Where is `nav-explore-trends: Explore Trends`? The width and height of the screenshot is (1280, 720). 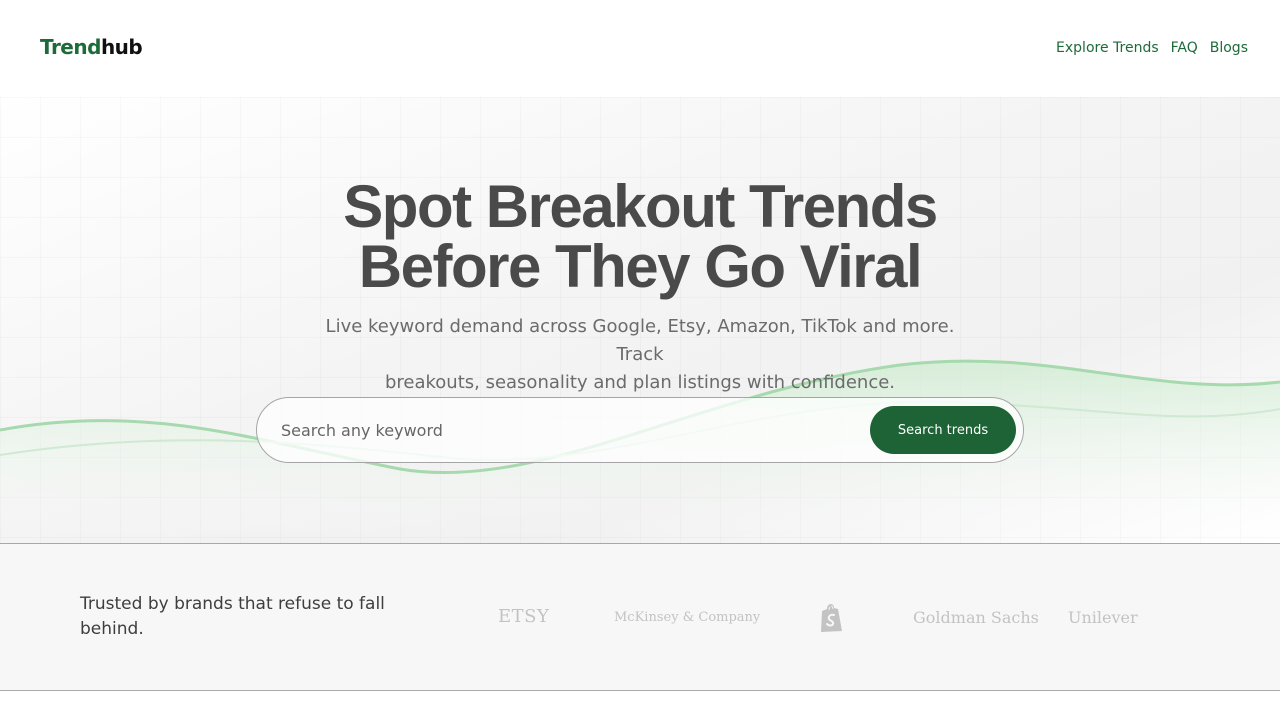 nav-explore-trends: Explore Trends is located at coordinates (1107, 48).